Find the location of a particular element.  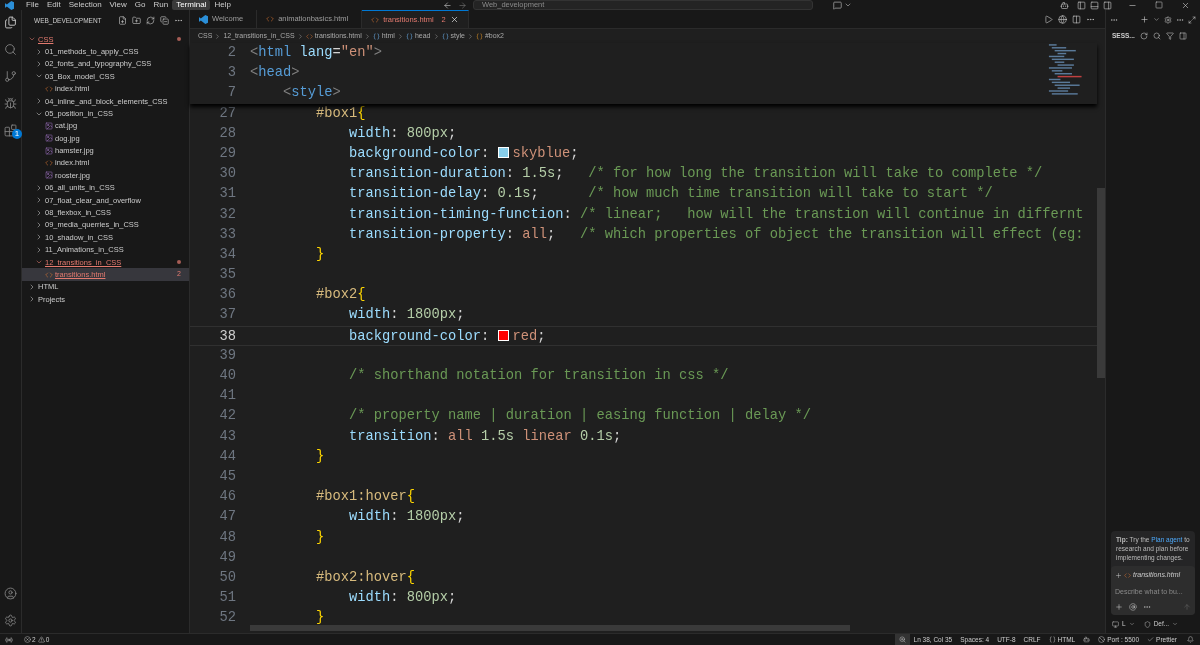

line-number: 45 is located at coordinates (227, 476).